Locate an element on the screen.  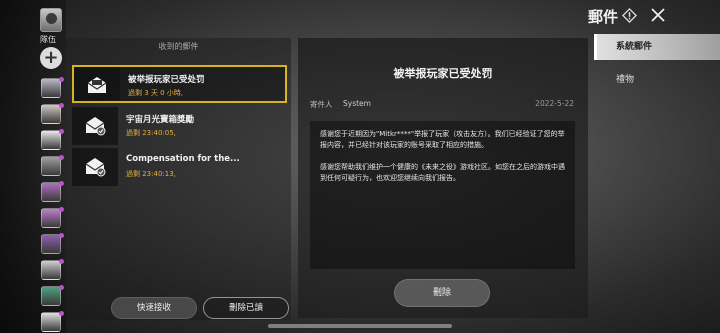
quick-receive-button: 快速接收 is located at coordinates (154, 308).